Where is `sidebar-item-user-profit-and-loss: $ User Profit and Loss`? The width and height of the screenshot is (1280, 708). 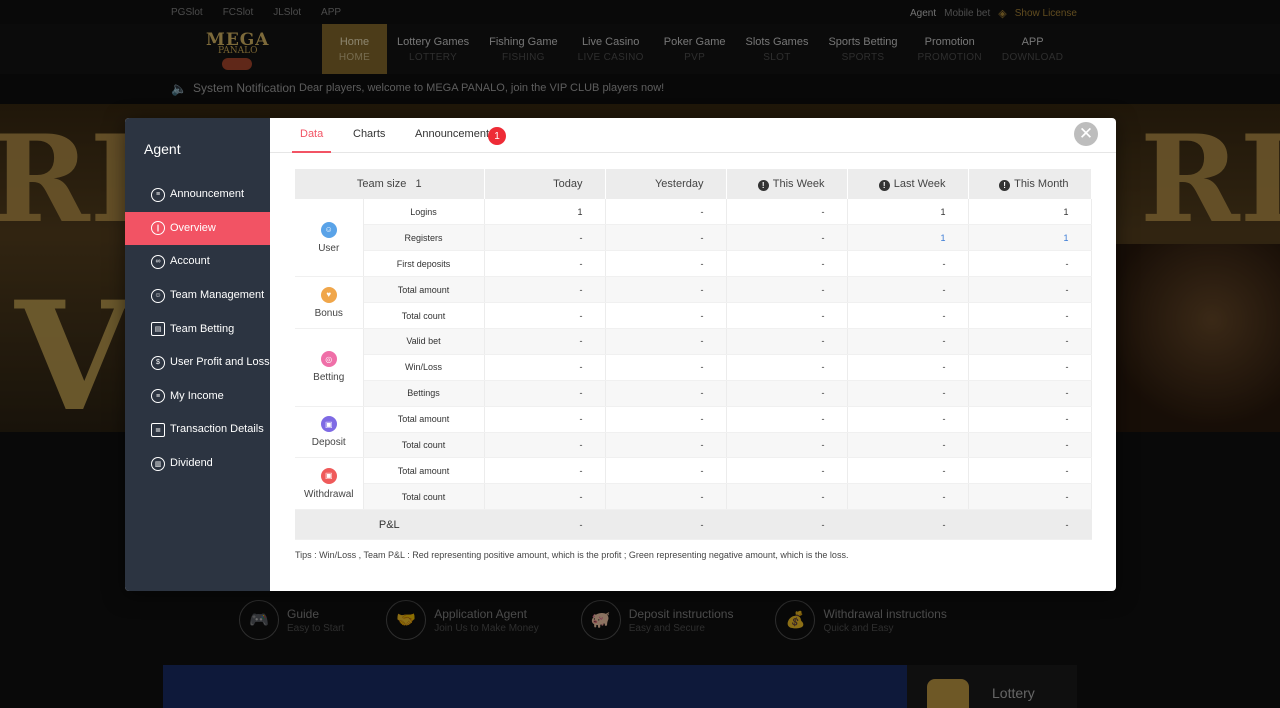
sidebar-item-user-profit-and-loss: $ User Profit and Loss is located at coordinates (197, 363).